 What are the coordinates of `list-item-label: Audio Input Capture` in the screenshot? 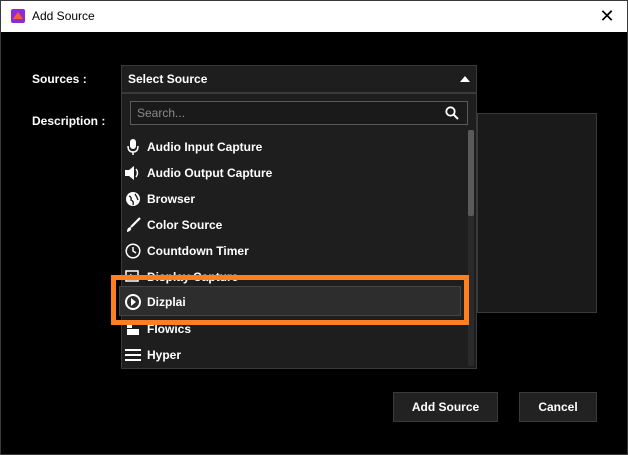 It's located at (205, 147).